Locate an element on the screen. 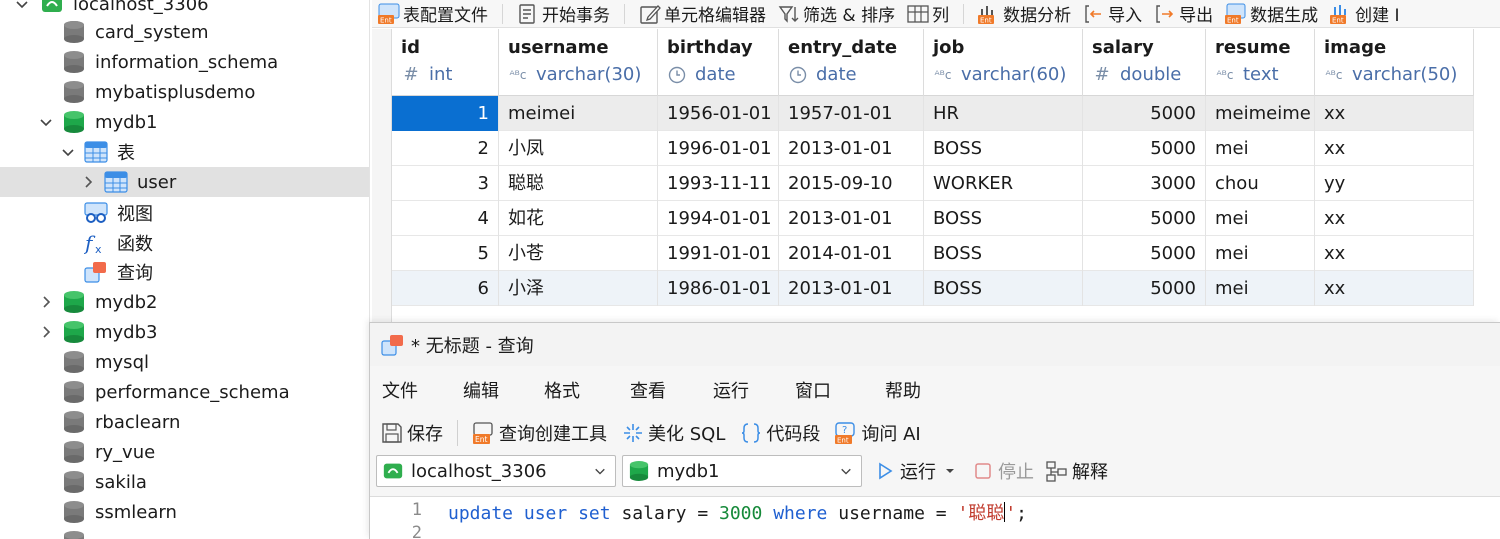 This screenshot has width=1500, height=539. menu-window: 窗口 is located at coordinates (813, 390).